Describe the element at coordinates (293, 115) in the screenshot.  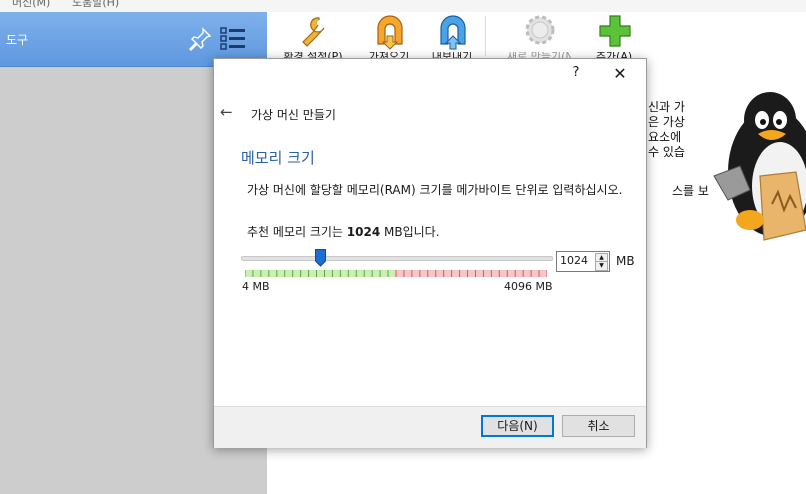
I see `wizard-title: 가상 머신 만들기` at that location.